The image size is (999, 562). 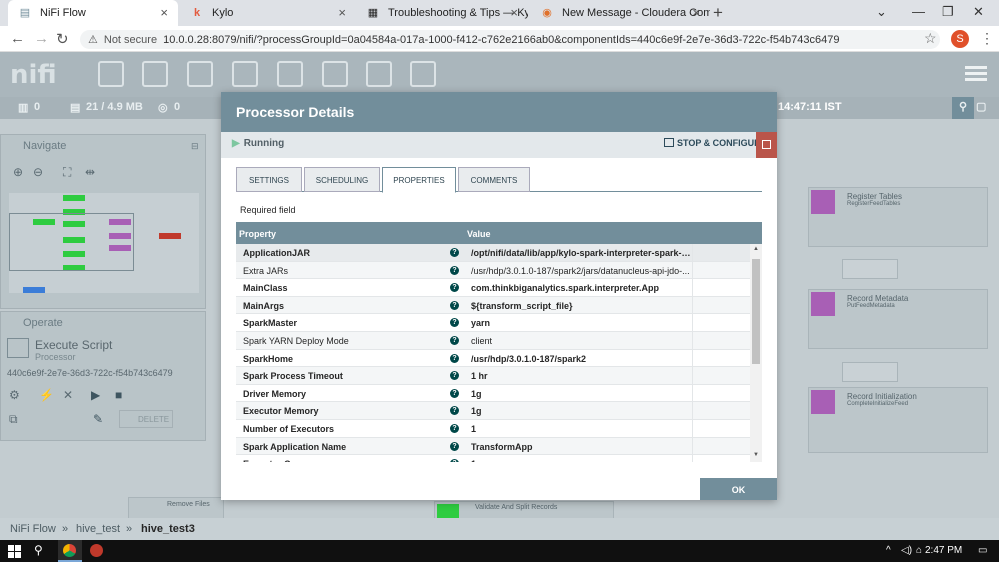 I want to click on copy-icon: ⧉, so click(x=13, y=419).